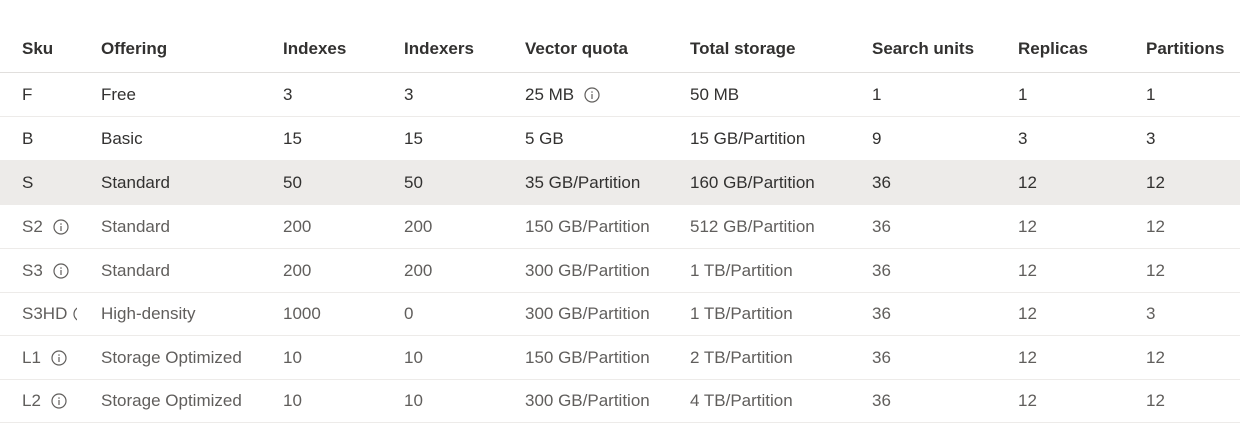 The height and width of the screenshot is (430, 1240). I want to click on search-units-cell: 1, so click(877, 94).